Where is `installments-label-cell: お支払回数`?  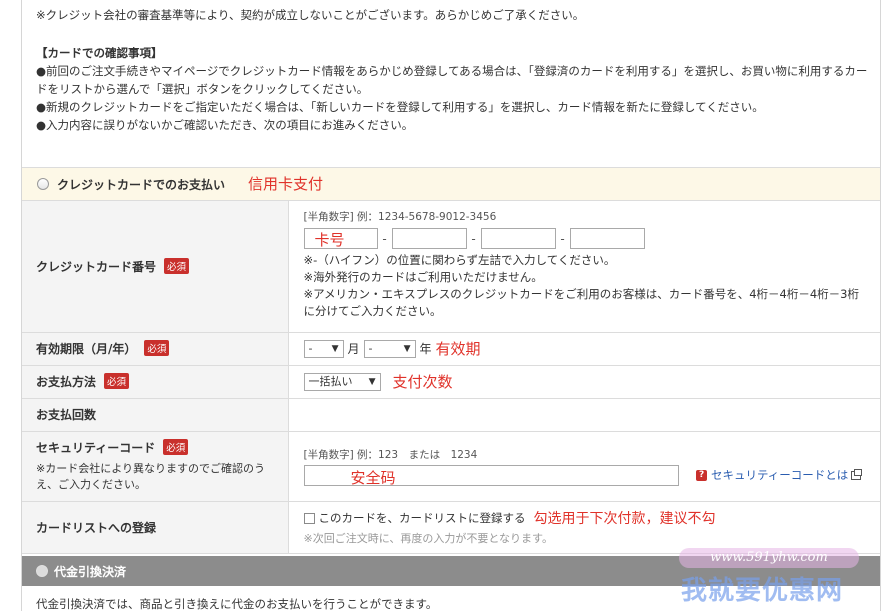
installments-label-cell: お支払回数 is located at coordinates (155, 415).